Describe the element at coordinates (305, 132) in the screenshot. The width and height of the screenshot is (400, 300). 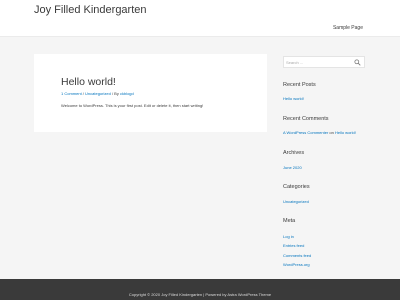
I see `commenter-link: A WordPress Commenter` at that location.